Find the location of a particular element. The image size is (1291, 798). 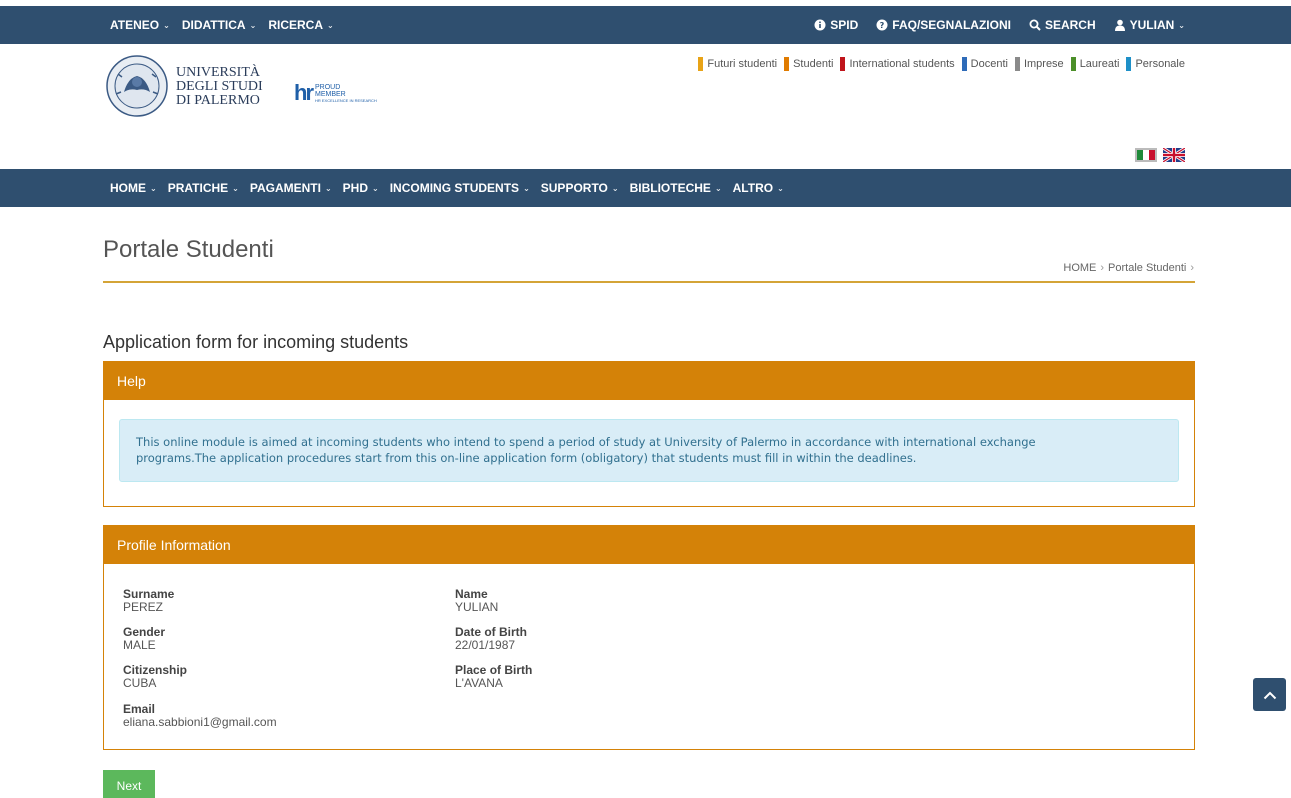

menu-didattica-label: DIDATTICA is located at coordinates (213, 25).